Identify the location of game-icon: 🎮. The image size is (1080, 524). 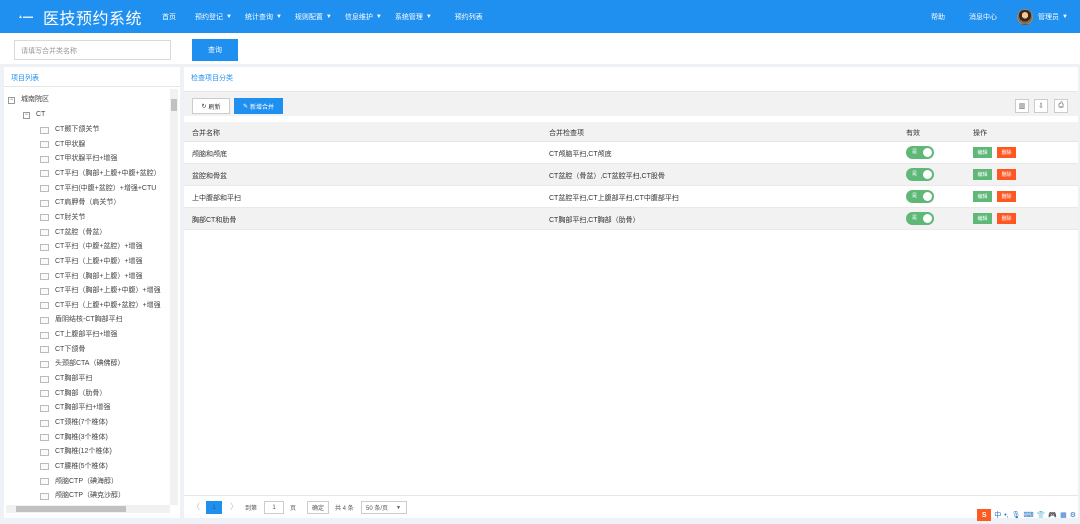
(1052, 515).